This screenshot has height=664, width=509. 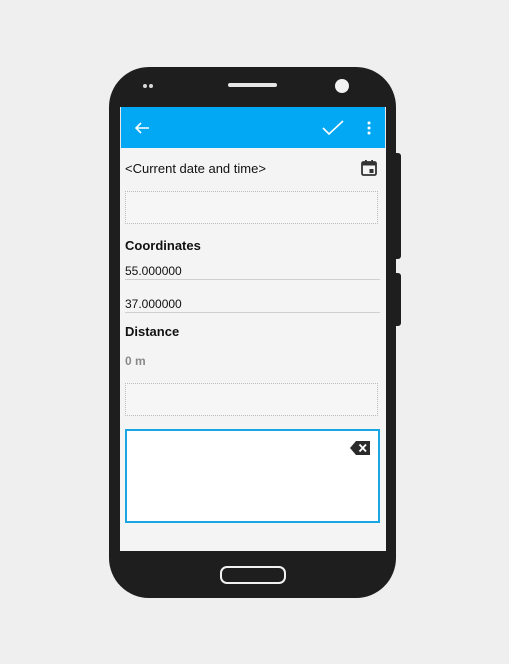 I want to click on coordinates-label: Coordinates, so click(x=163, y=245).